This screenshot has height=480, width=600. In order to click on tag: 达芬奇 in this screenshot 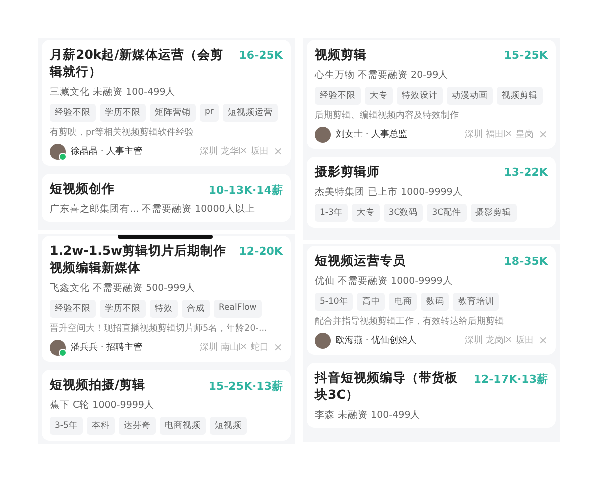, I will do `click(137, 425)`.